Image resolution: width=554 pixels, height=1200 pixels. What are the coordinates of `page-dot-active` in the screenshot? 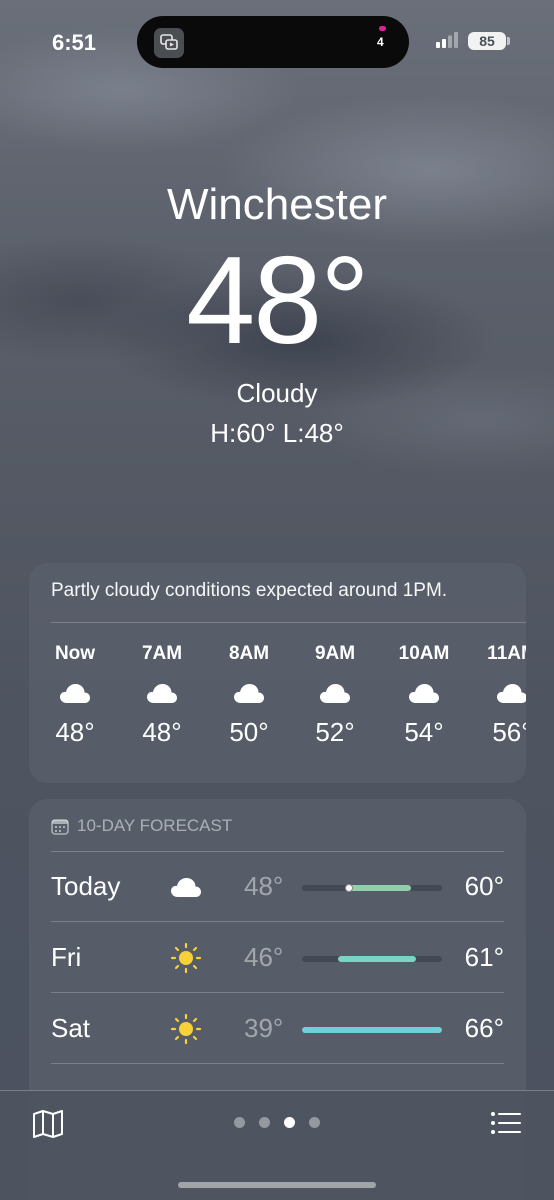 It's located at (289, 1122).